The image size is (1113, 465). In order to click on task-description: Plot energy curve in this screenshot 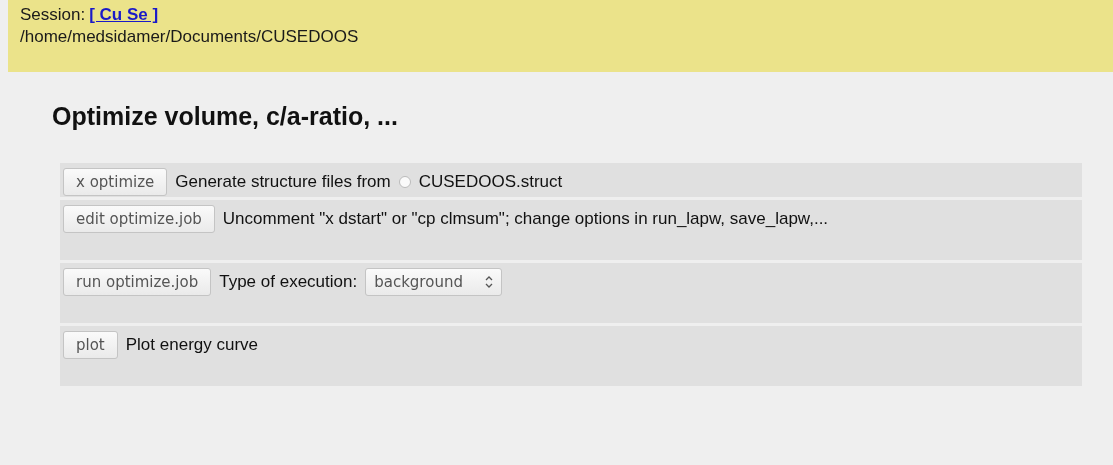, I will do `click(192, 345)`.